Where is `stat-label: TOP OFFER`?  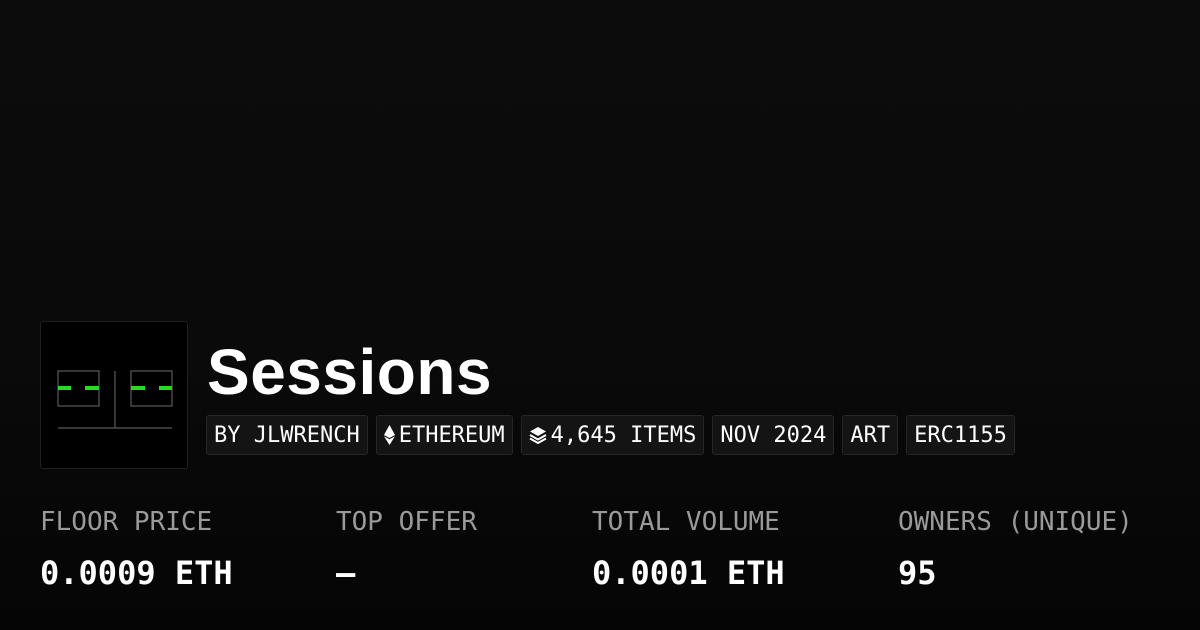
stat-label: TOP OFFER is located at coordinates (406, 522).